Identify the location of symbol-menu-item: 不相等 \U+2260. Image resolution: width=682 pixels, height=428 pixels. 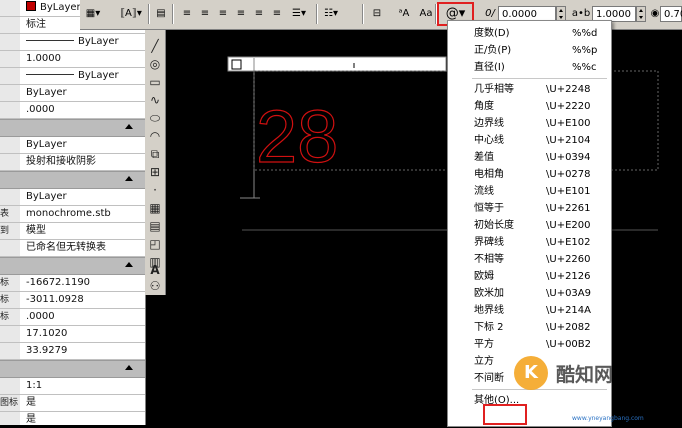
(529, 259).